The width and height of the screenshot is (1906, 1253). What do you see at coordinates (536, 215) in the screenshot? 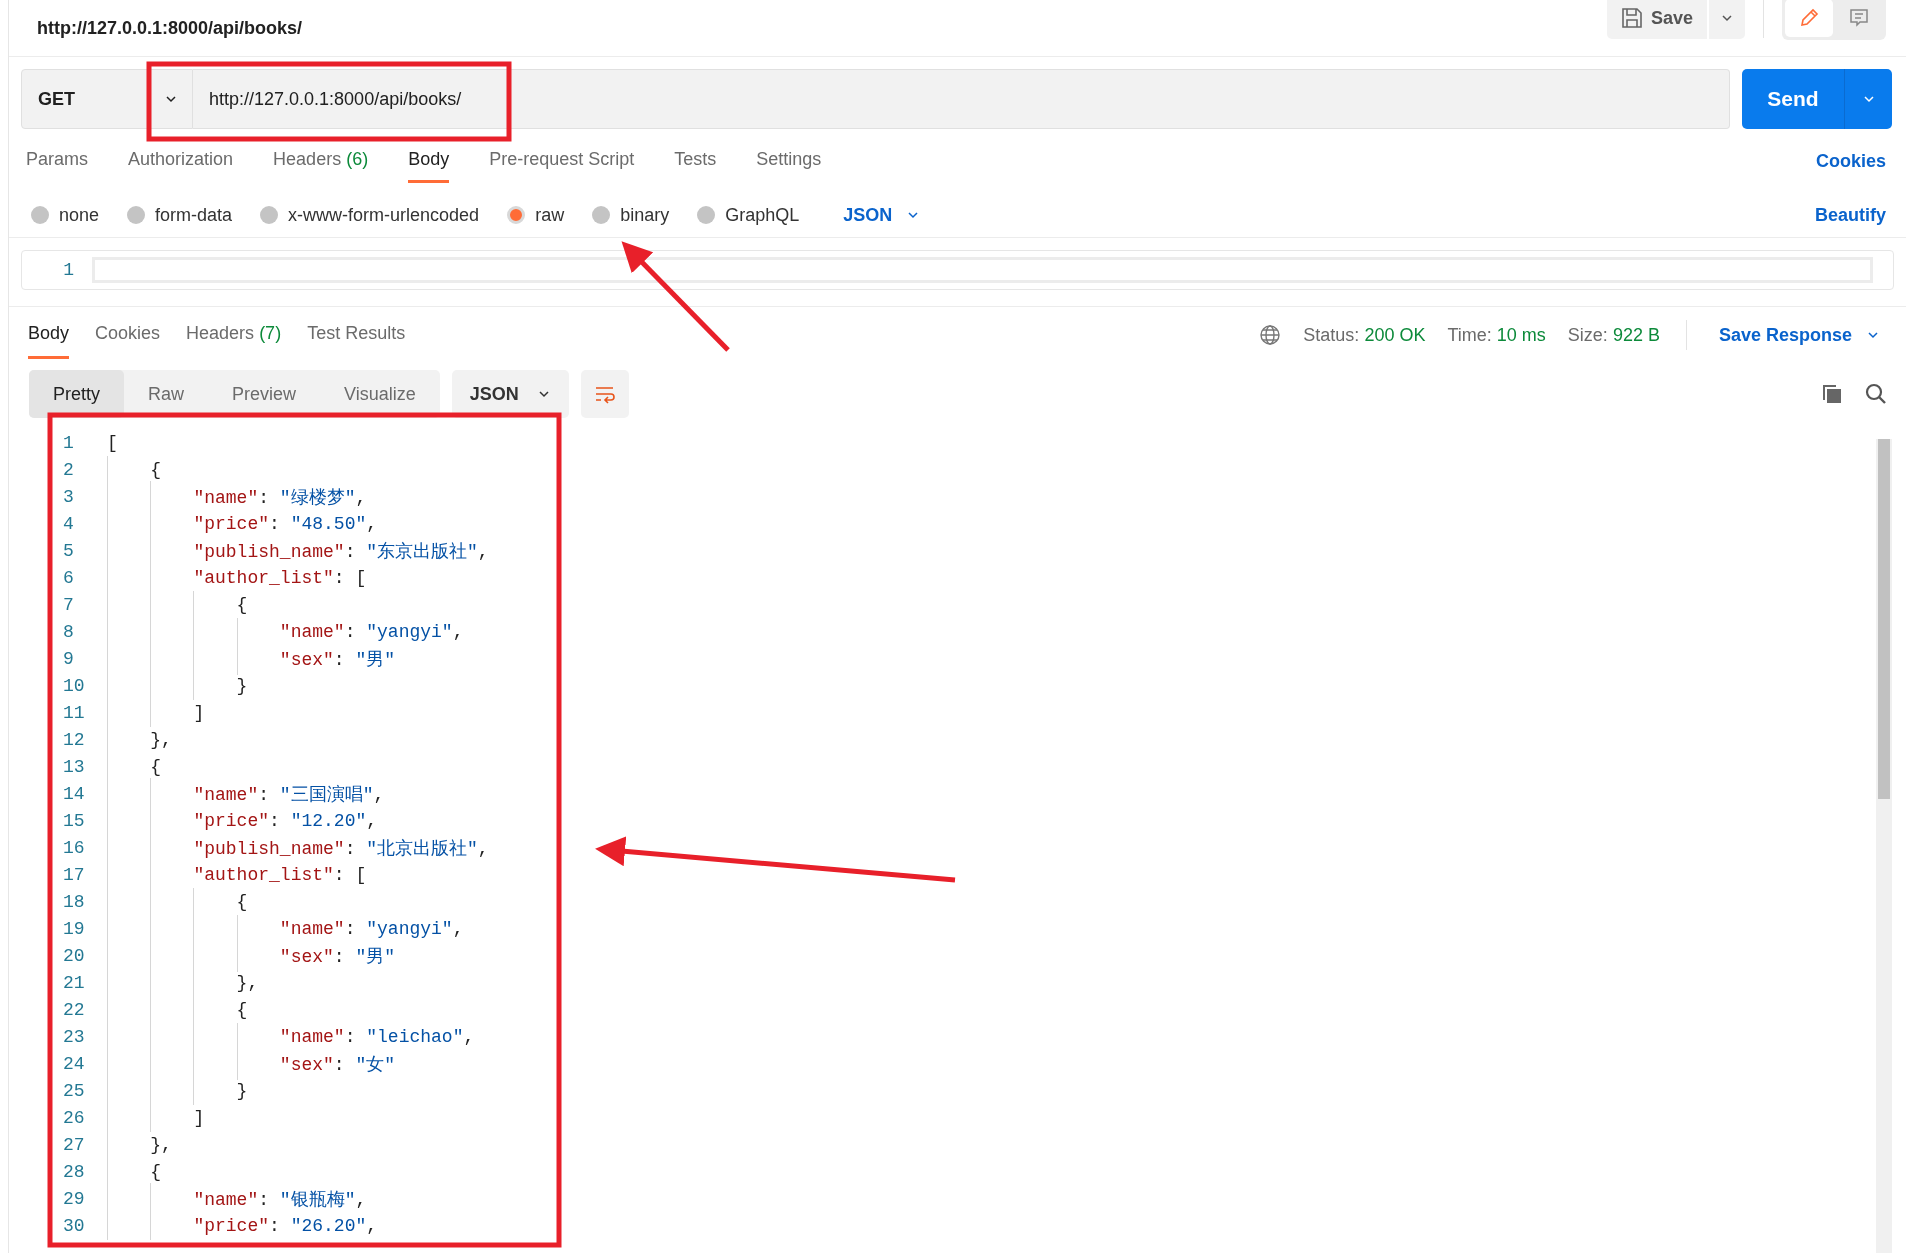
I see `body-type-radio: raw` at bounding box center [536, 215].